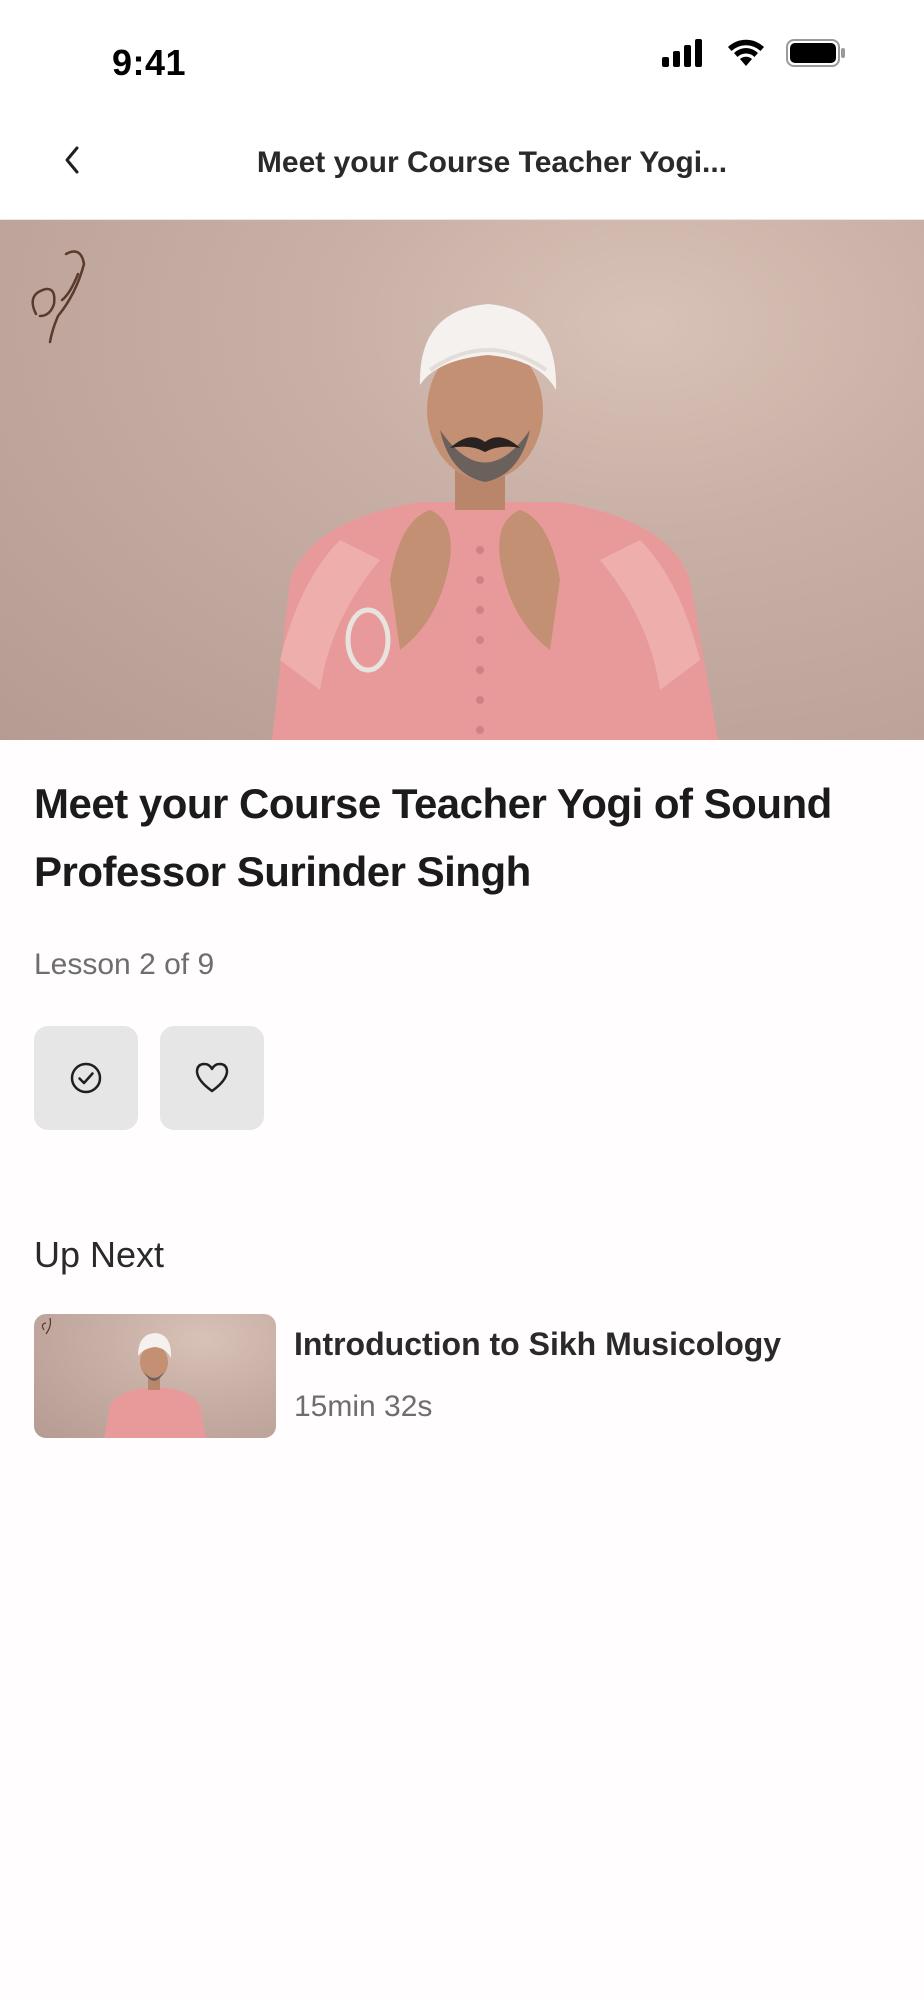 This screenshot has height=2000, width=924. What do you see at coordinates (58, 297) in the screenshot?
I see `script-y-logo` at bounding box center [58, 297].